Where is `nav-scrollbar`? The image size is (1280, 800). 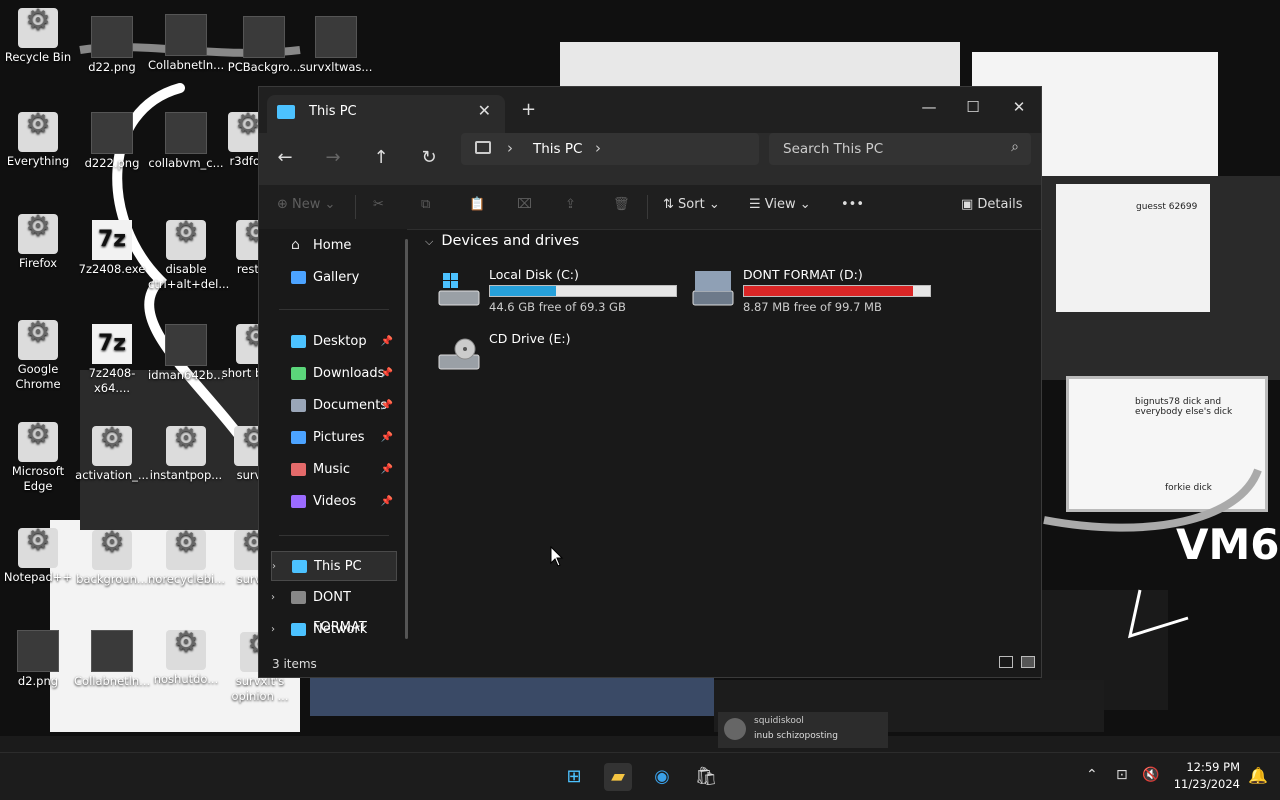 nav-scrollbar is located at coordinates (406, 439).